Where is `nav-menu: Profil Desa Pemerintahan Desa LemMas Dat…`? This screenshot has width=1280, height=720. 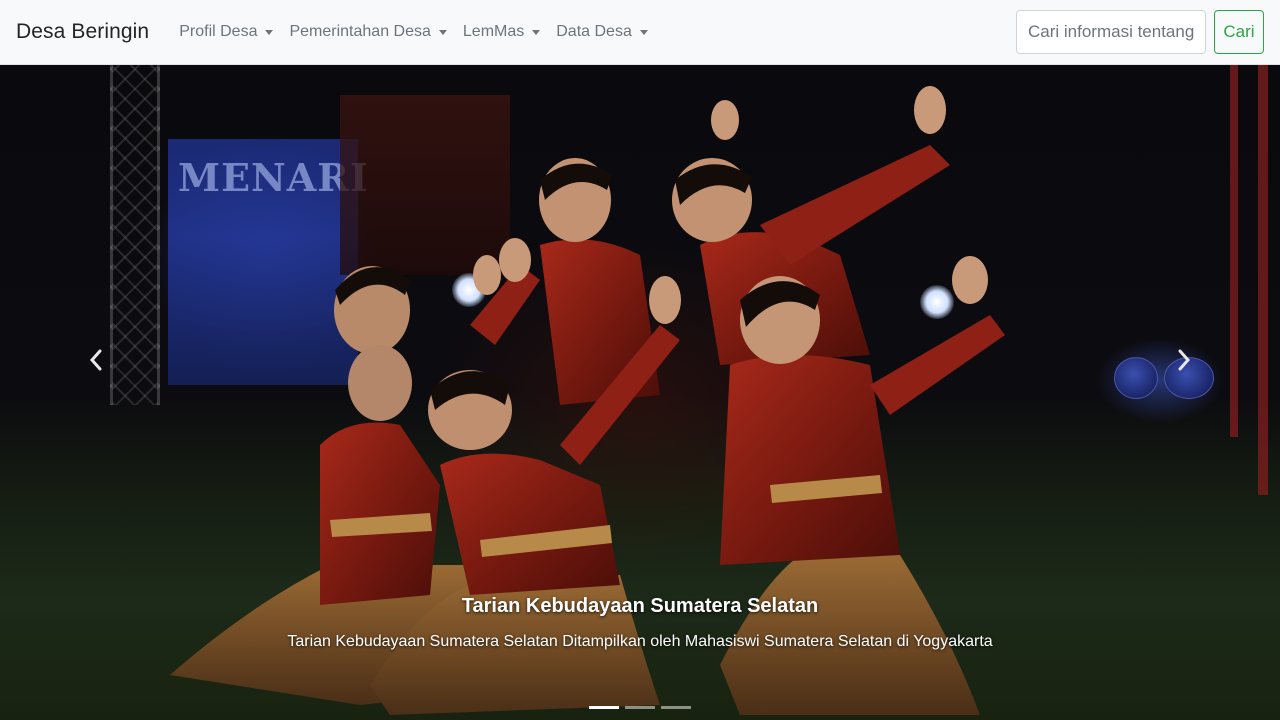 nav-menu: Profil Desa Pemerintahan Desa LemMas Dat… is located at coordinates (413, 32).